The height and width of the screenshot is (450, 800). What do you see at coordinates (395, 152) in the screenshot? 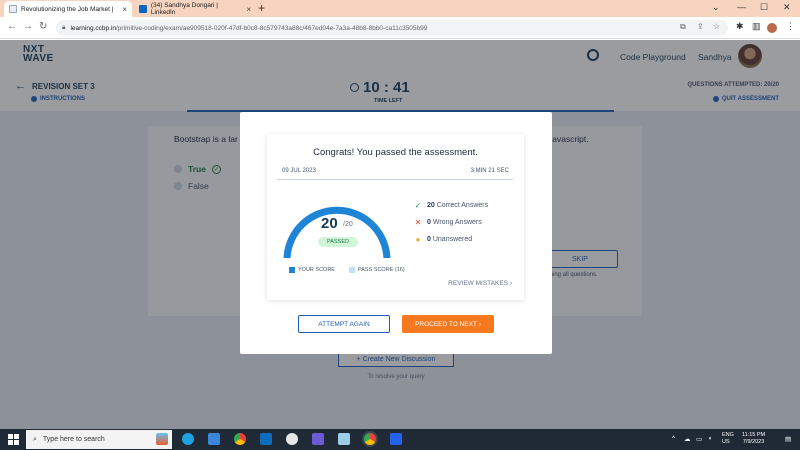
I see `congrats-title: Congrats! You passed the assessment.` at bounding box center [395, 152].